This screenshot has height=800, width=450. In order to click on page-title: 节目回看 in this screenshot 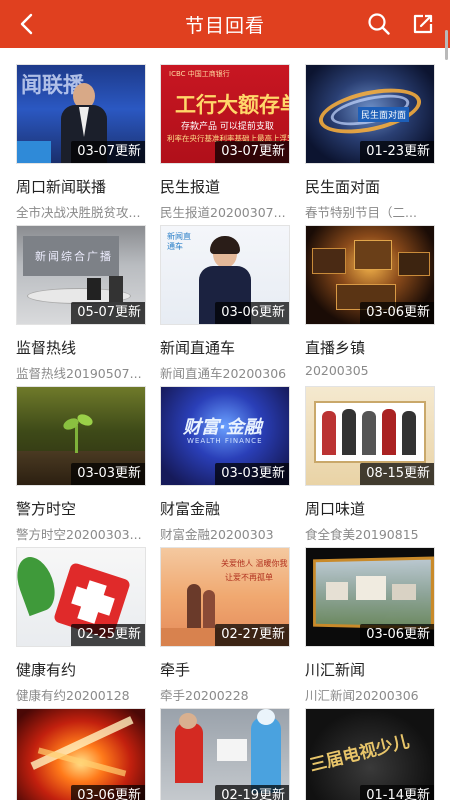, I will do `click(224, 25)`.